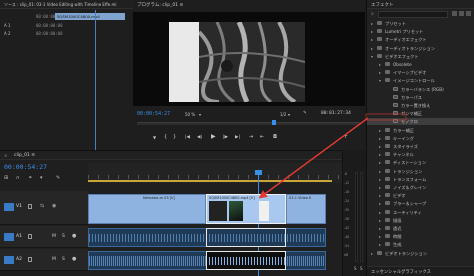 This screenshot has width=474, height=276. Describe the element at coordinates (58, 178) in the screenshot. I see `wrench-icon: ✎` at that location.